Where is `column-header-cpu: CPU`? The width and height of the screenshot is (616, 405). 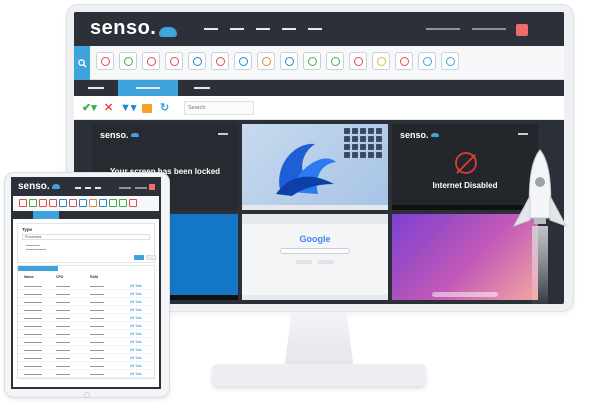
column-header-cpu: CPU is located at coordinates (60, 277).